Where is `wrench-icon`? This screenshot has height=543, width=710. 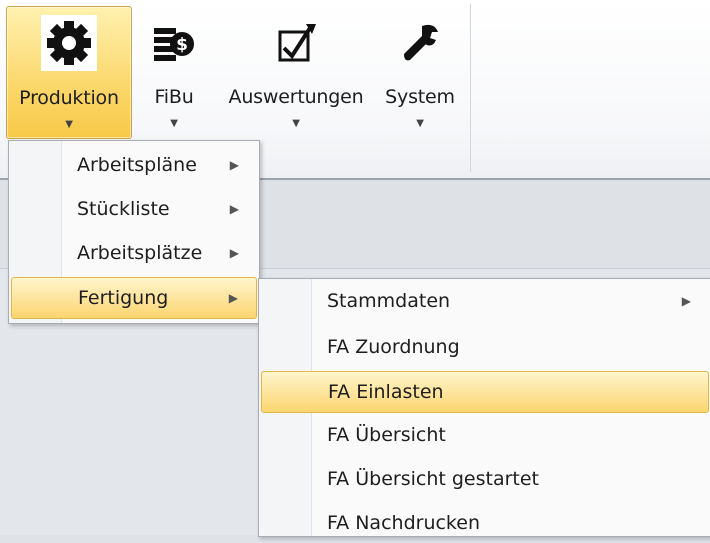 wrench-icon is located at coordinates (421, 42).